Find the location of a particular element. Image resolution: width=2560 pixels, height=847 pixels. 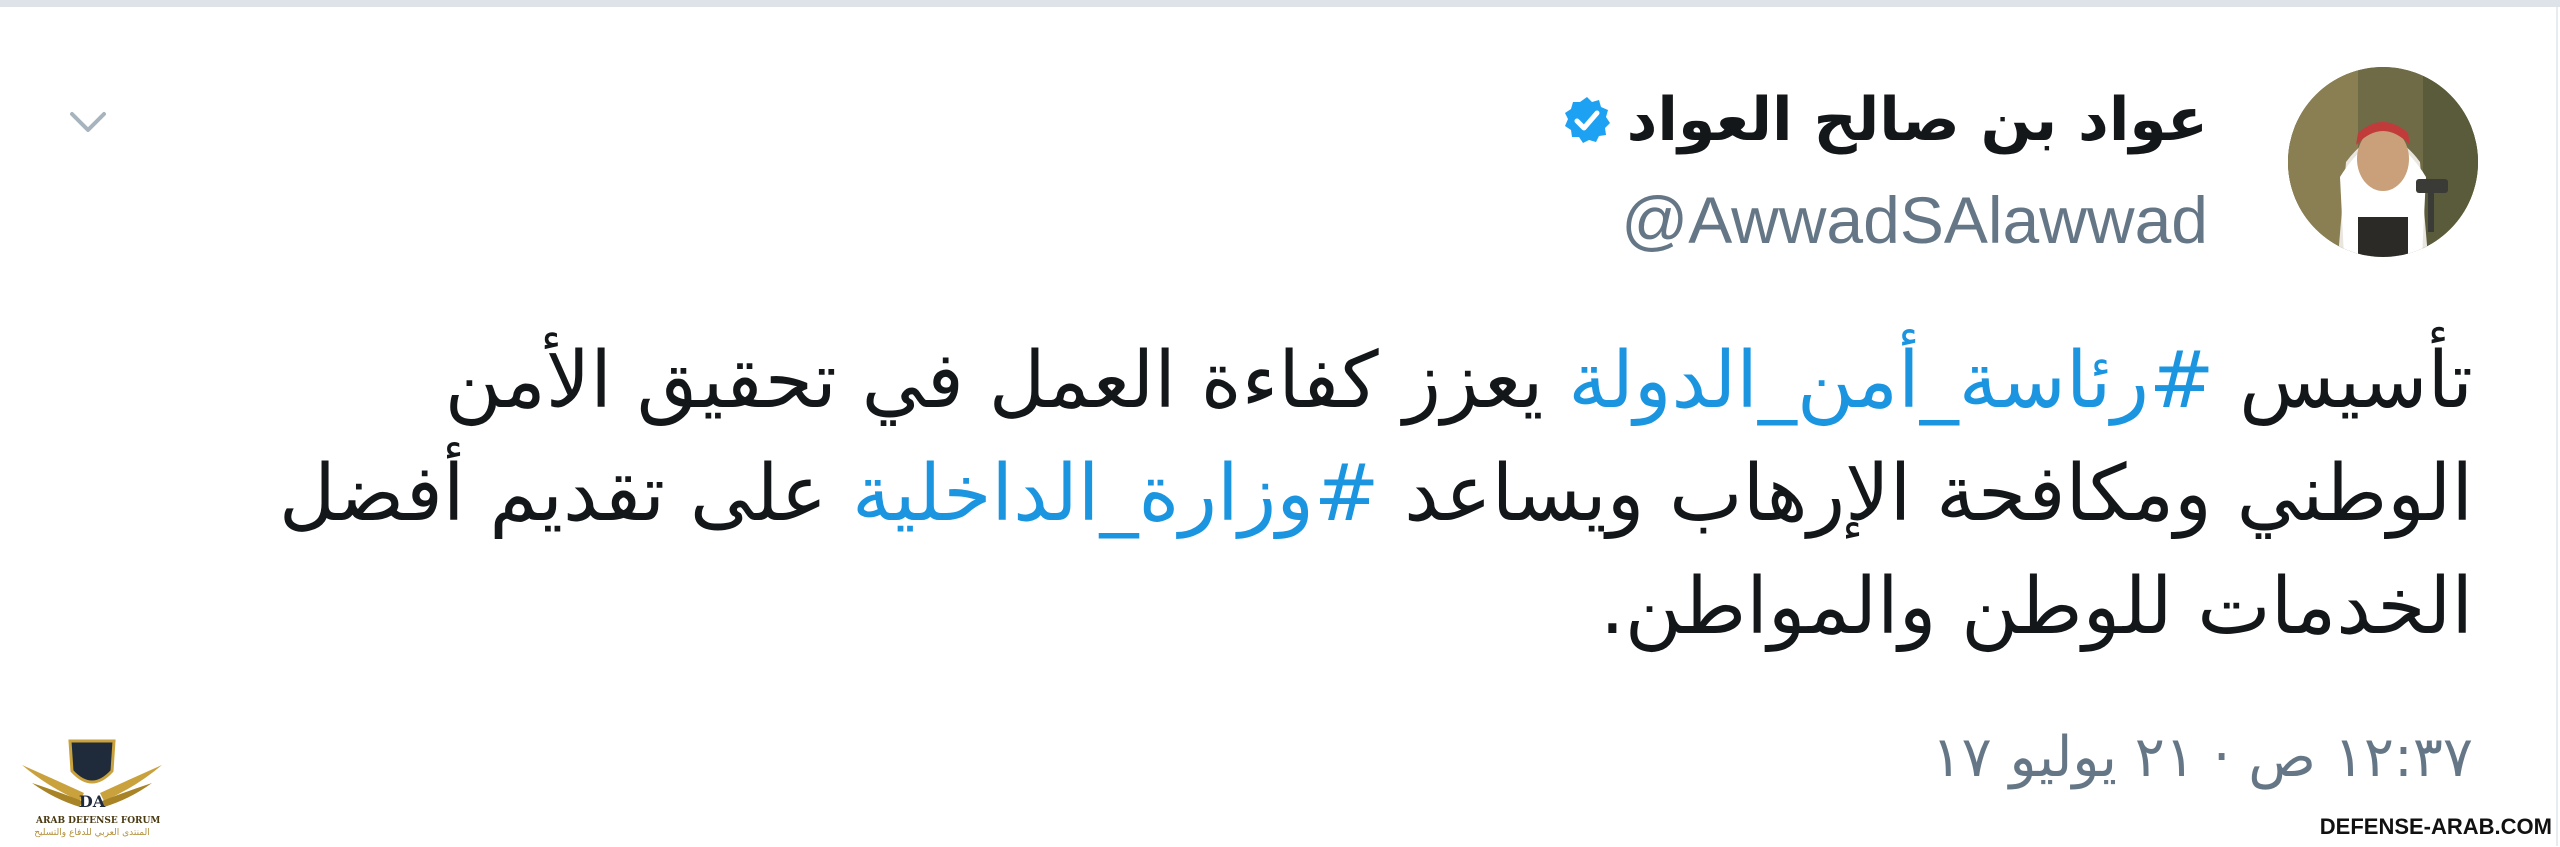

tweet-text-part: تأسيس is located at coordinates (2343, 381).